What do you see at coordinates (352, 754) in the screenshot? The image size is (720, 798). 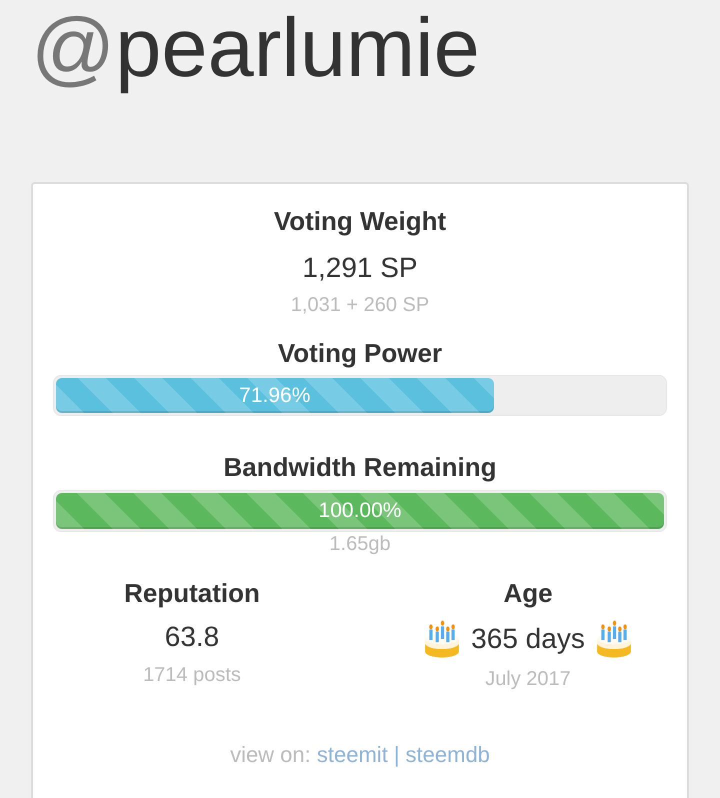 I see `site-link: steemit` at bounding box center [352, 754].